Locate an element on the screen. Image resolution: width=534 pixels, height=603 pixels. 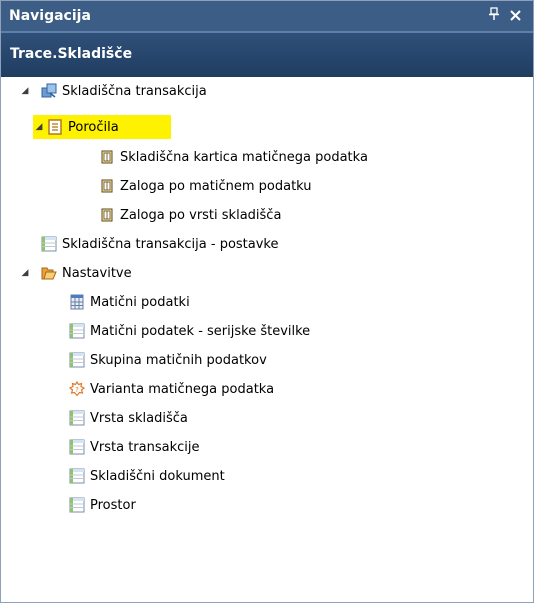
tree-item-nastavitve: Nastavitve is located at coordinates (86, 273).